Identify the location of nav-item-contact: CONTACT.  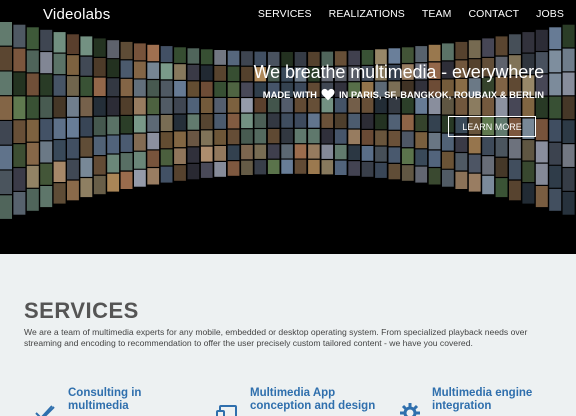
(494, 14).